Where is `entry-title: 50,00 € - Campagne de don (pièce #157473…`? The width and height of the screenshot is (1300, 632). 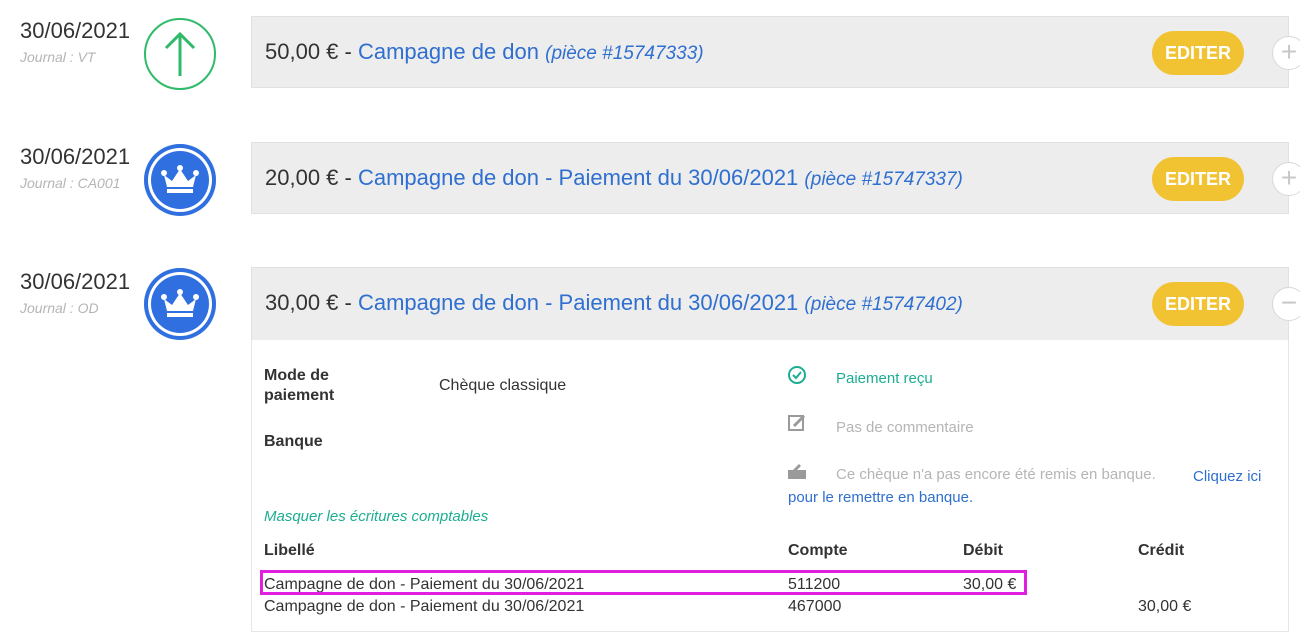 entry-title: 50,00 € - Campagne de don (pièce #157473… is located at coordinates (484, 52).